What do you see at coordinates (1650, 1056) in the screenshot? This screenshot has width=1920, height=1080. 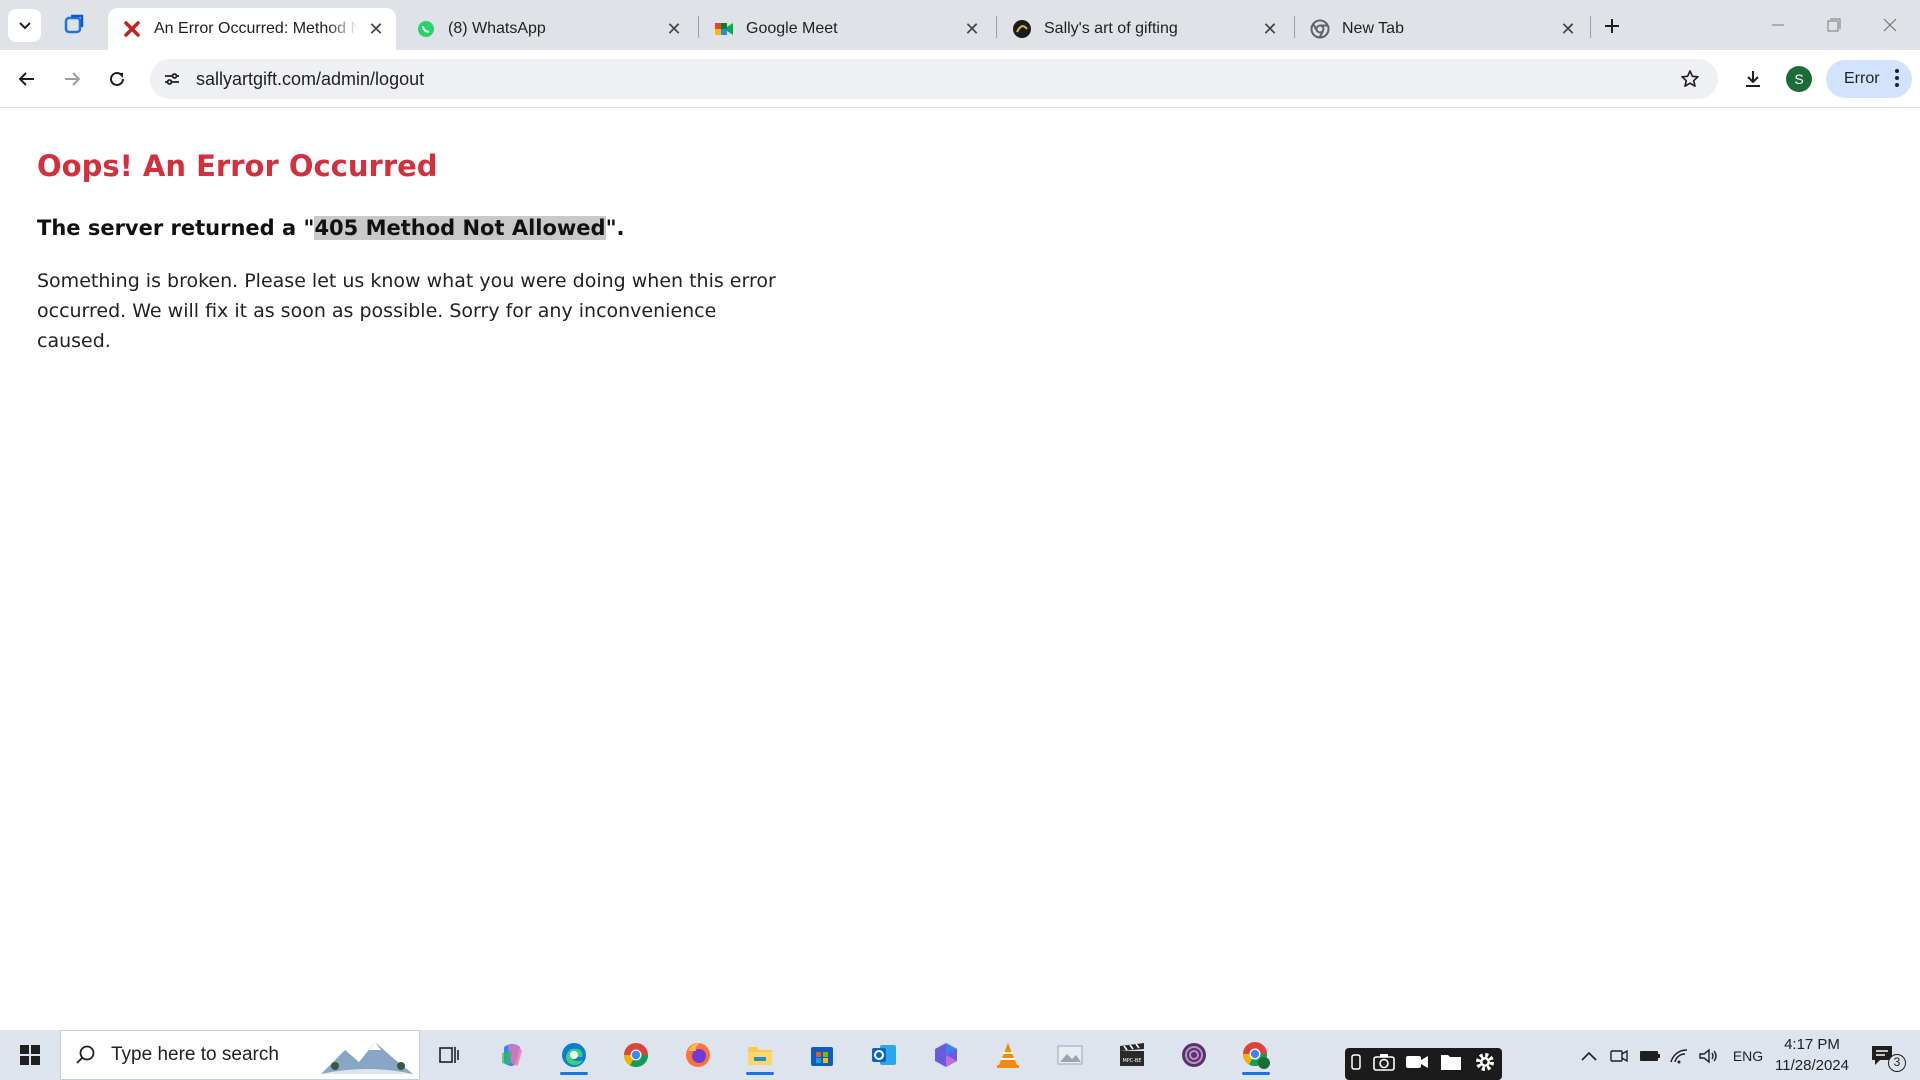 I see `battery-icon` at bounding box center [1650, 1056].